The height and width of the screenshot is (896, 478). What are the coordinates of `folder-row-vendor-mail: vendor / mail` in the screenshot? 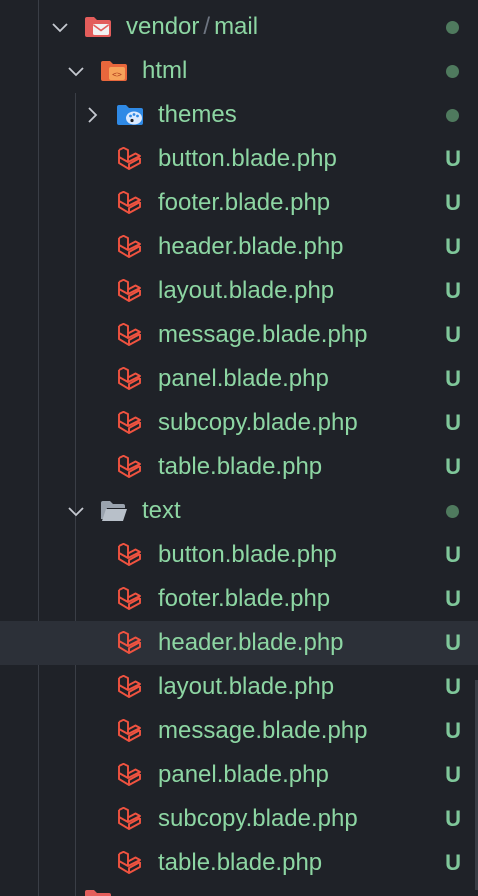 It's located at (239, 27).